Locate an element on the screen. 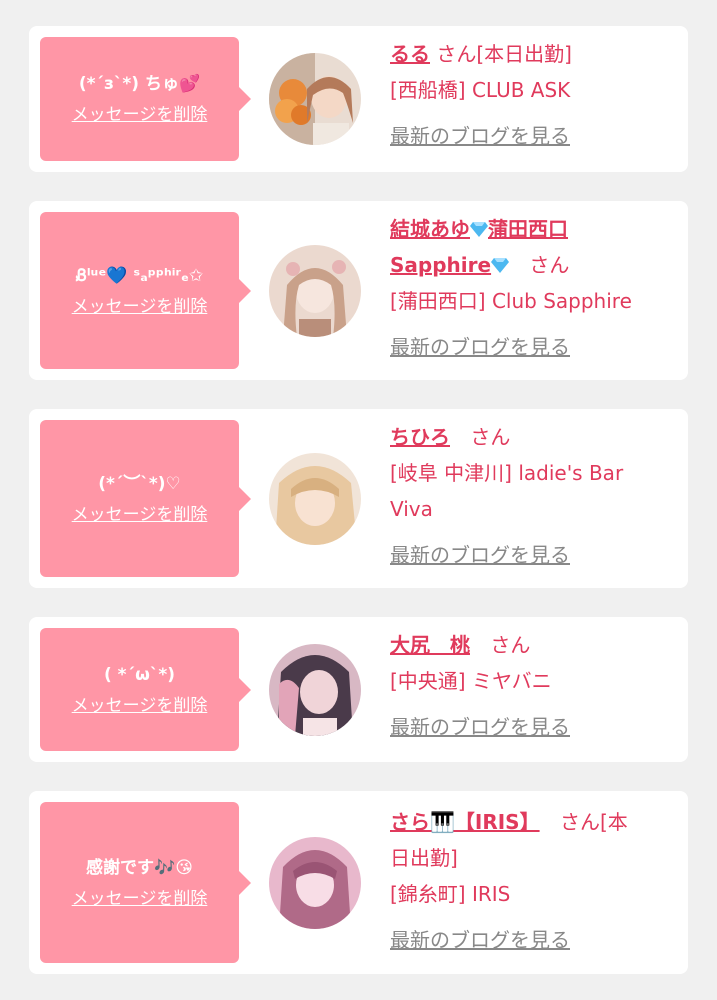 The height and width of the screenshot is (1000, 717). message-bubble: ( *´ω`*) メッセージを削除 is located at coordinates (145, 689).